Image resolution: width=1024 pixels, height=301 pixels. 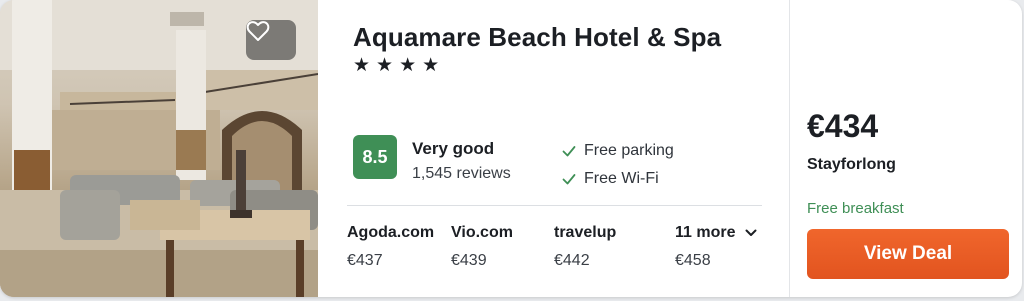 I want to click on view-deal-button: View Deal, so click(x=908, y=254).